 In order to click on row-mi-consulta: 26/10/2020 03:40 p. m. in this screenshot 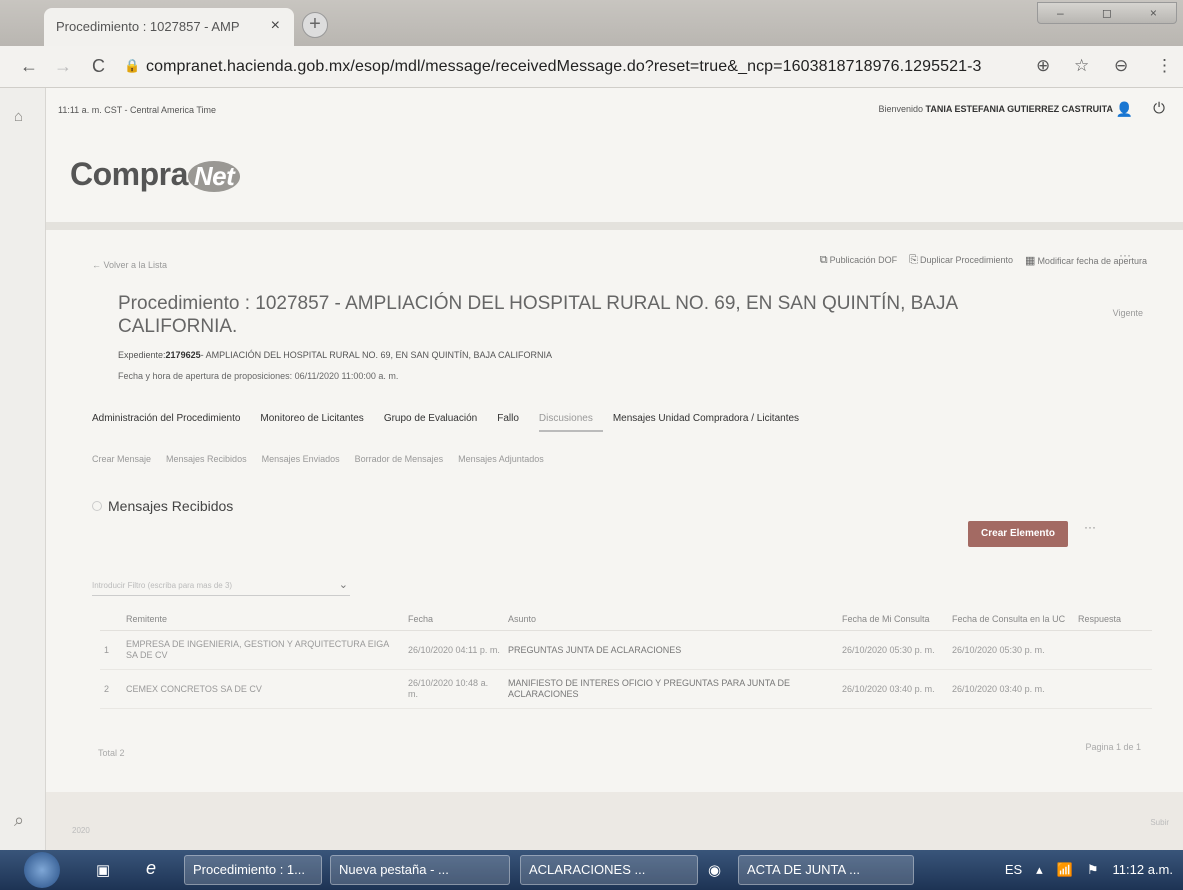, I will do `click(893, 689)`.